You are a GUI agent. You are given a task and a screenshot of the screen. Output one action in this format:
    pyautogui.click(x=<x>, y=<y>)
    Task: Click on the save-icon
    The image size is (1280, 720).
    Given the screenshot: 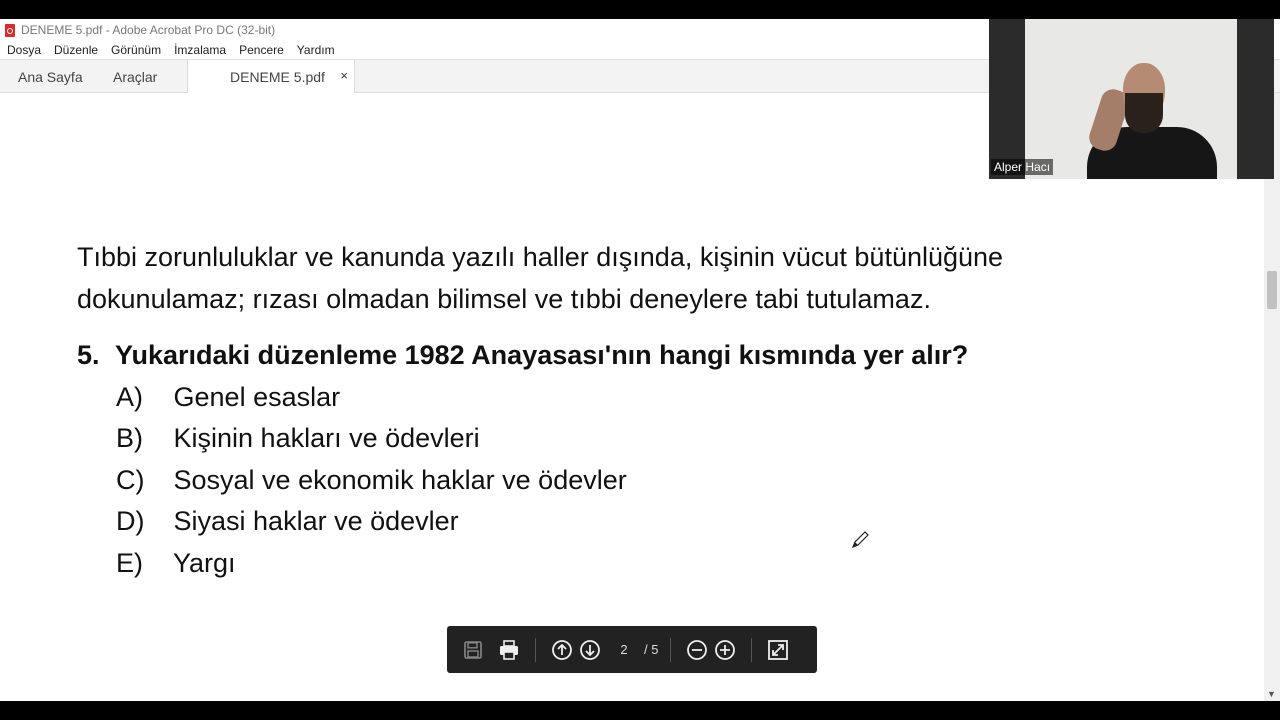 What is the action you would take?
    pyautogui.click(x=473, y=649)
    